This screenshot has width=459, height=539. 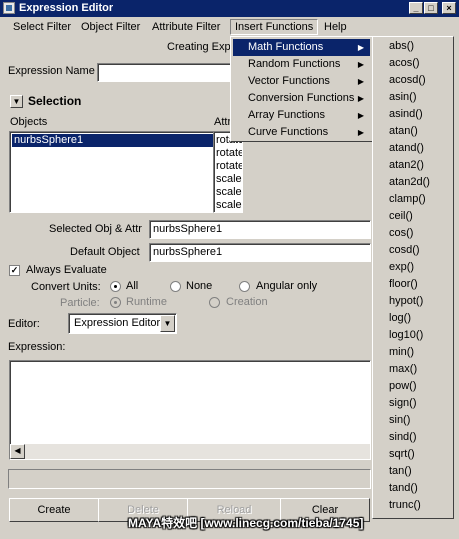 I want to click on function-log10: log10(), so click(x=406, y=335).